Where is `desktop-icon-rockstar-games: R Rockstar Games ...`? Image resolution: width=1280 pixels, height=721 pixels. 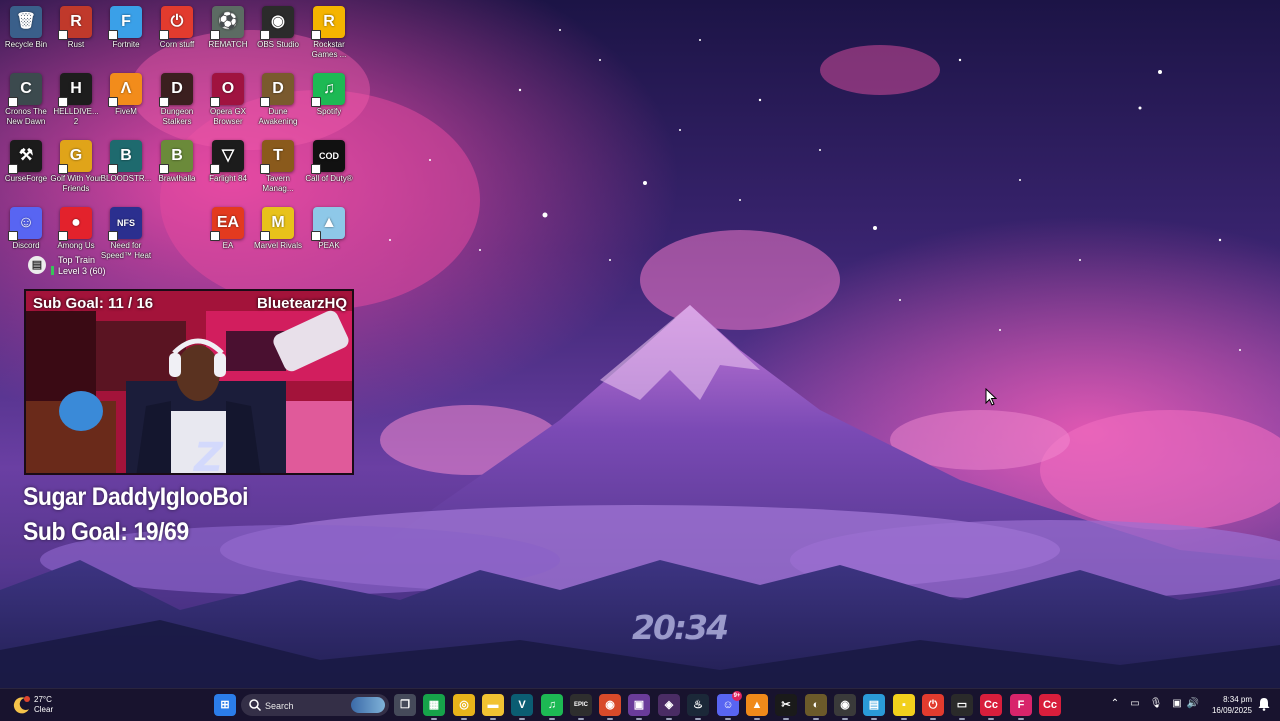 desktop-icon-rockstar-games: R Rockstar Games ... is located at coordinates (329, 34).